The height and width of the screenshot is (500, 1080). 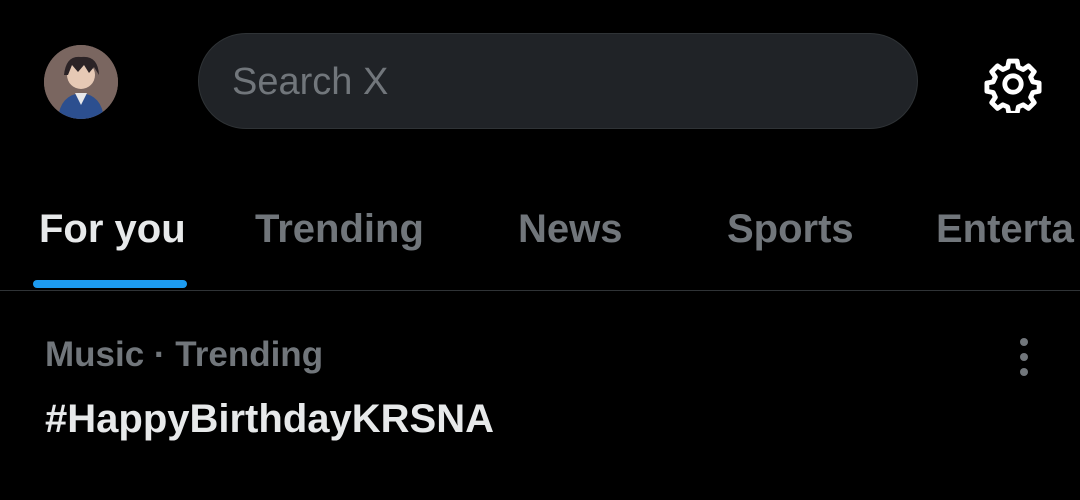 I want to click on search-bar: Search X, so click(x=558, y=81).